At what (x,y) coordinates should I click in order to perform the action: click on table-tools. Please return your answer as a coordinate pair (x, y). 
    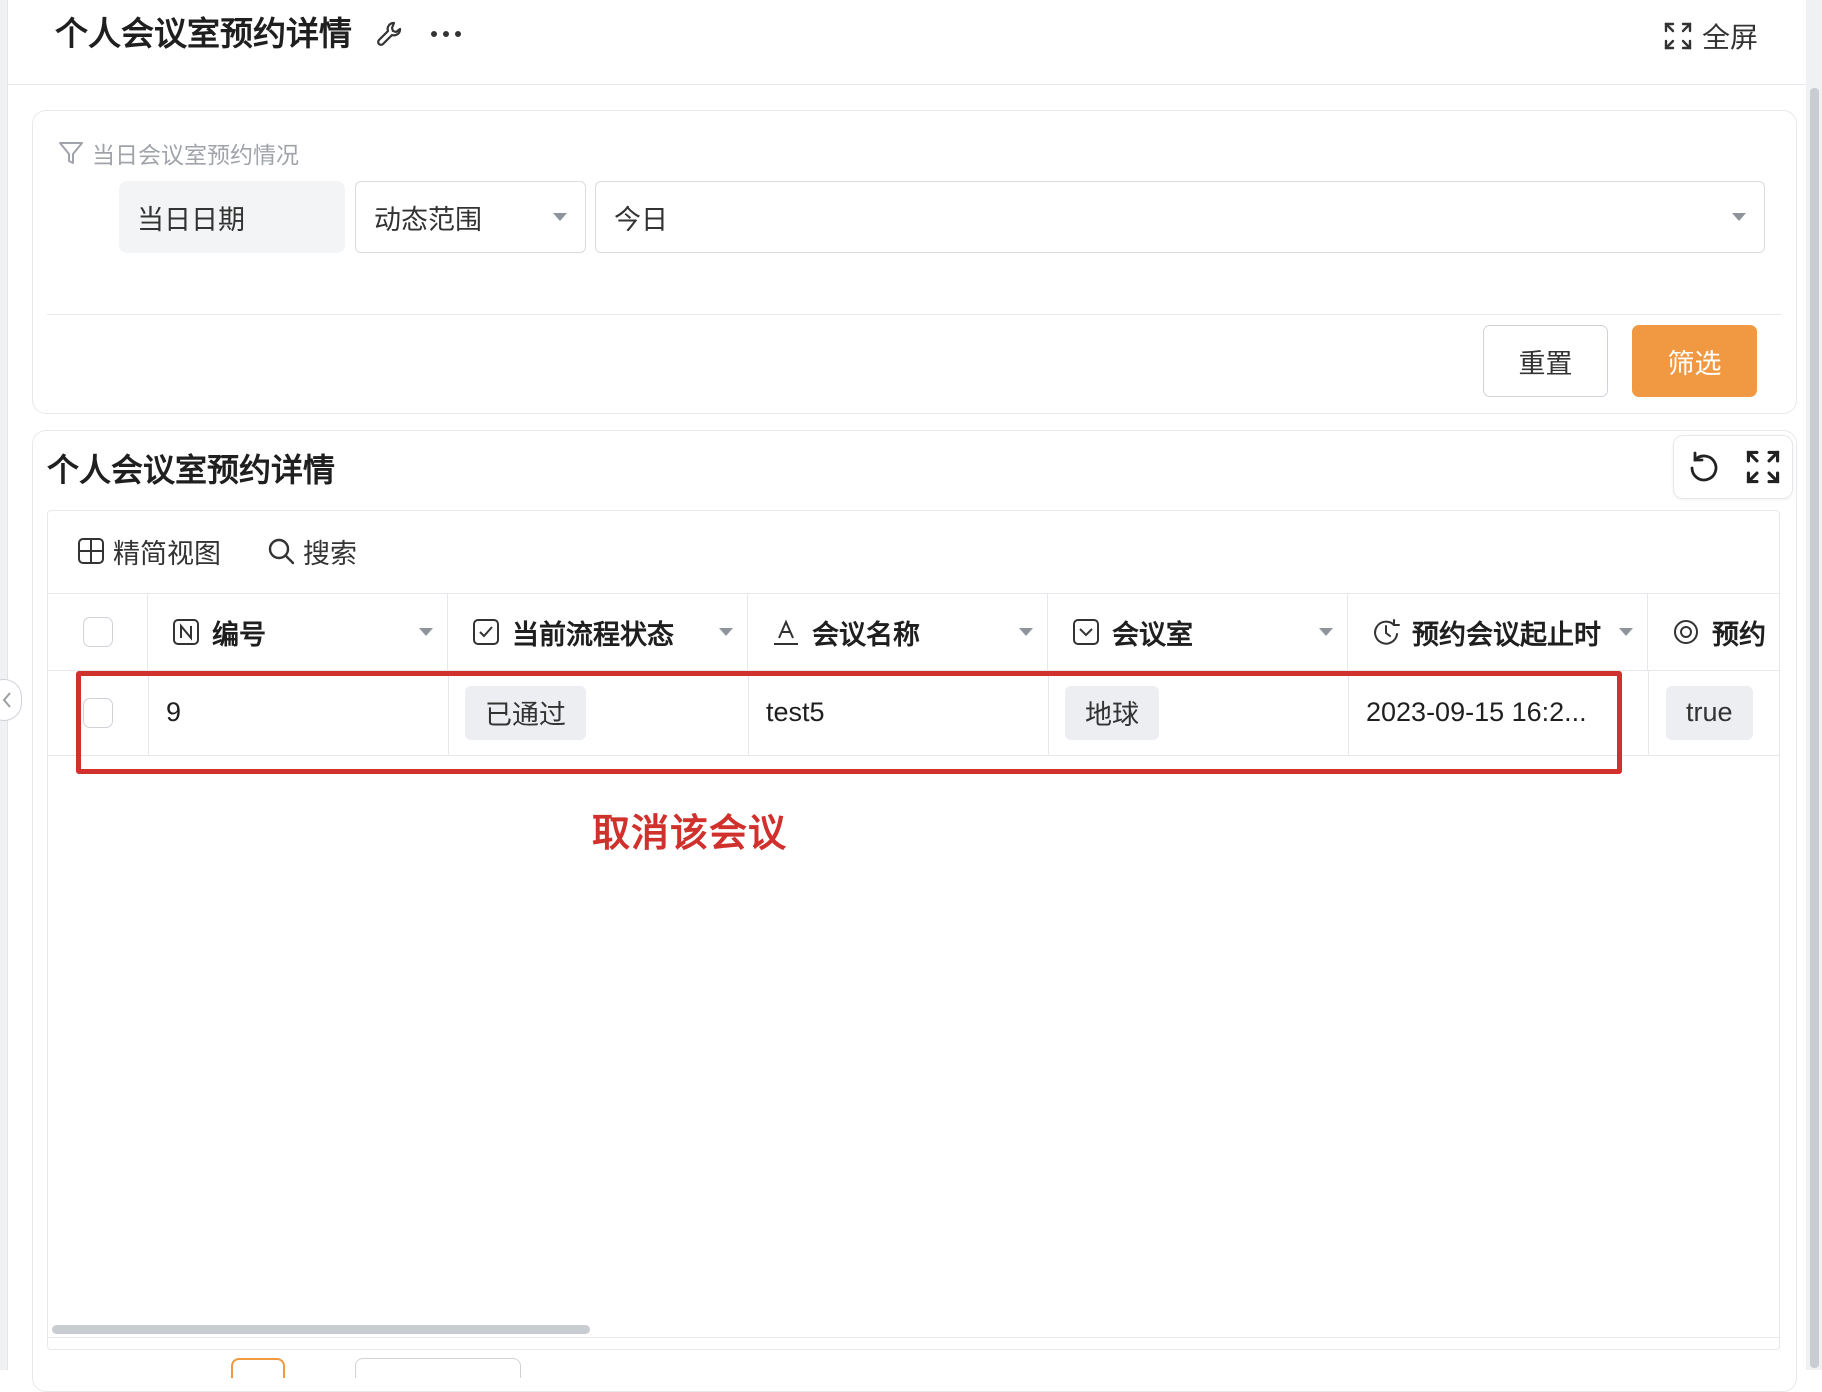
    Looking at the image, I should click on (1733, 467).